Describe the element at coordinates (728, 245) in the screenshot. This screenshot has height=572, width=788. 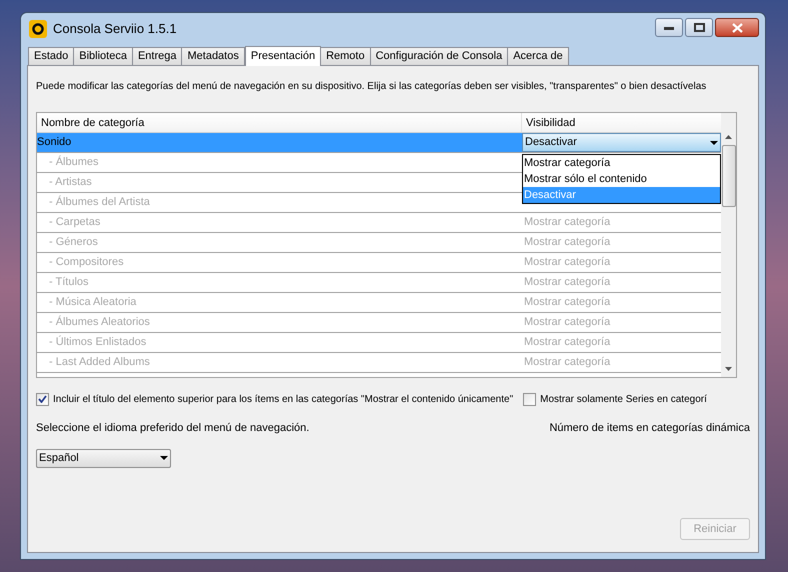
I see `scrollbar` at that location.